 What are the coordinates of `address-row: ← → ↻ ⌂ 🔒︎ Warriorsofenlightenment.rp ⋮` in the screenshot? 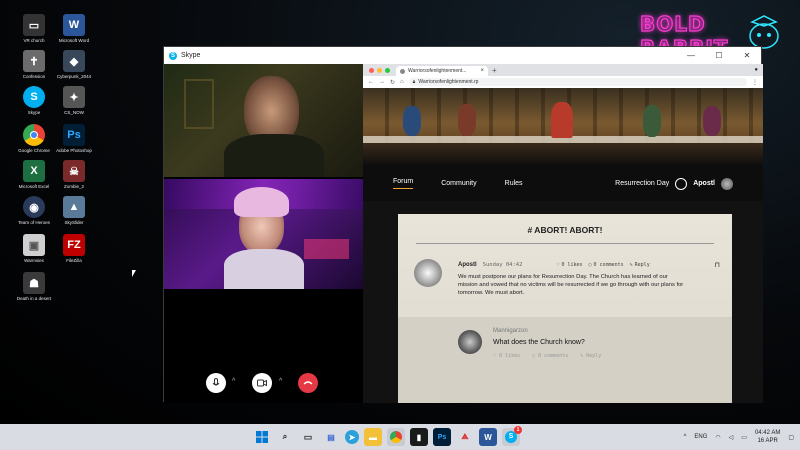 It's located at (563, 82).